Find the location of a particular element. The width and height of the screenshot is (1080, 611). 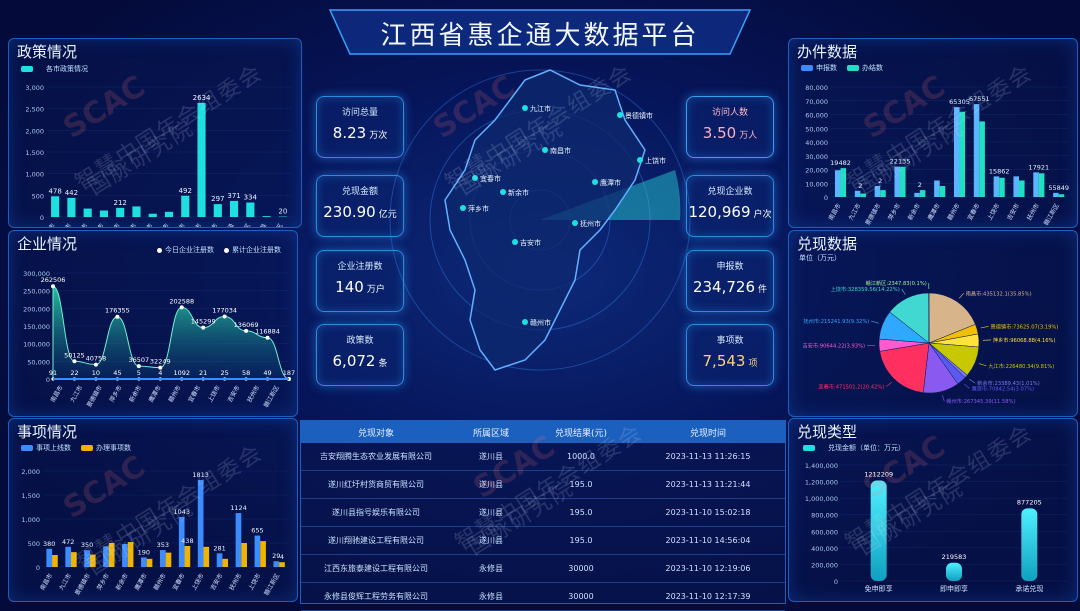

office-xtick: 鹰潭市 is located at coordinates (934, 212).